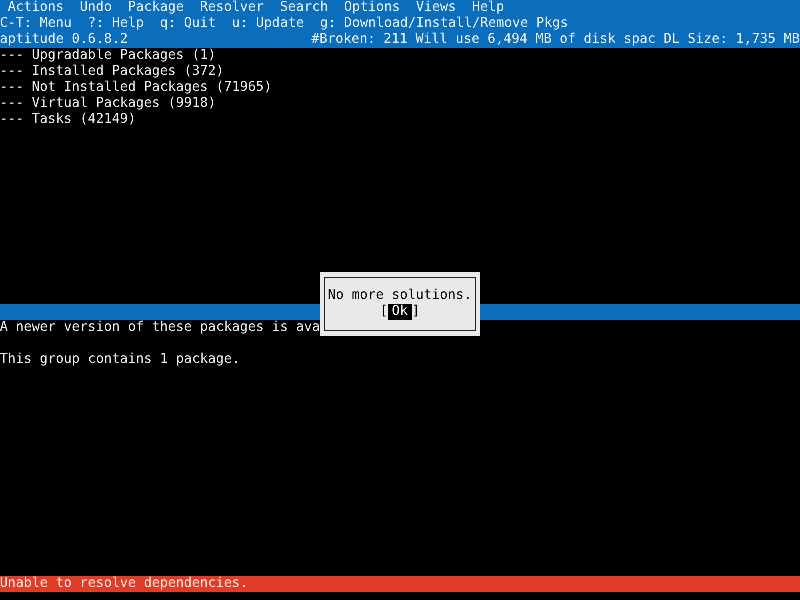 Image resolution: width=800 pixels, height=600 pixels. What do you see at coordinates (556, 40) in the screenshot?
I see `status-summary: #Broken: 211 Will use 6,494 MB of disk spac DL Size: 1,735 MB` at bounding box center [556, 40].